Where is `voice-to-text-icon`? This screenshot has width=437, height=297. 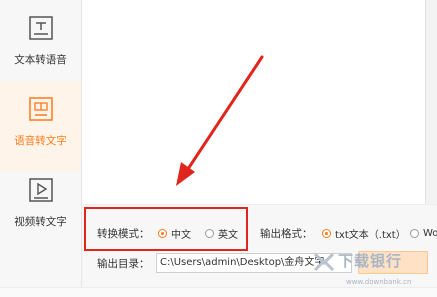
voice-to-text-icon is located at coordinates (40, 109).